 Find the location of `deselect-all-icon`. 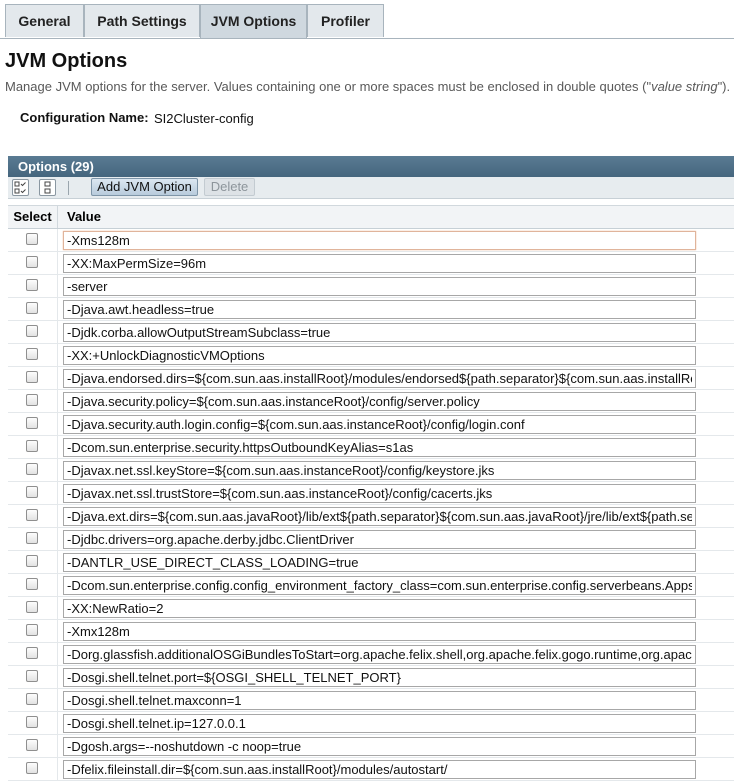

deselect-all-icon is located at coordinates (47, 187).